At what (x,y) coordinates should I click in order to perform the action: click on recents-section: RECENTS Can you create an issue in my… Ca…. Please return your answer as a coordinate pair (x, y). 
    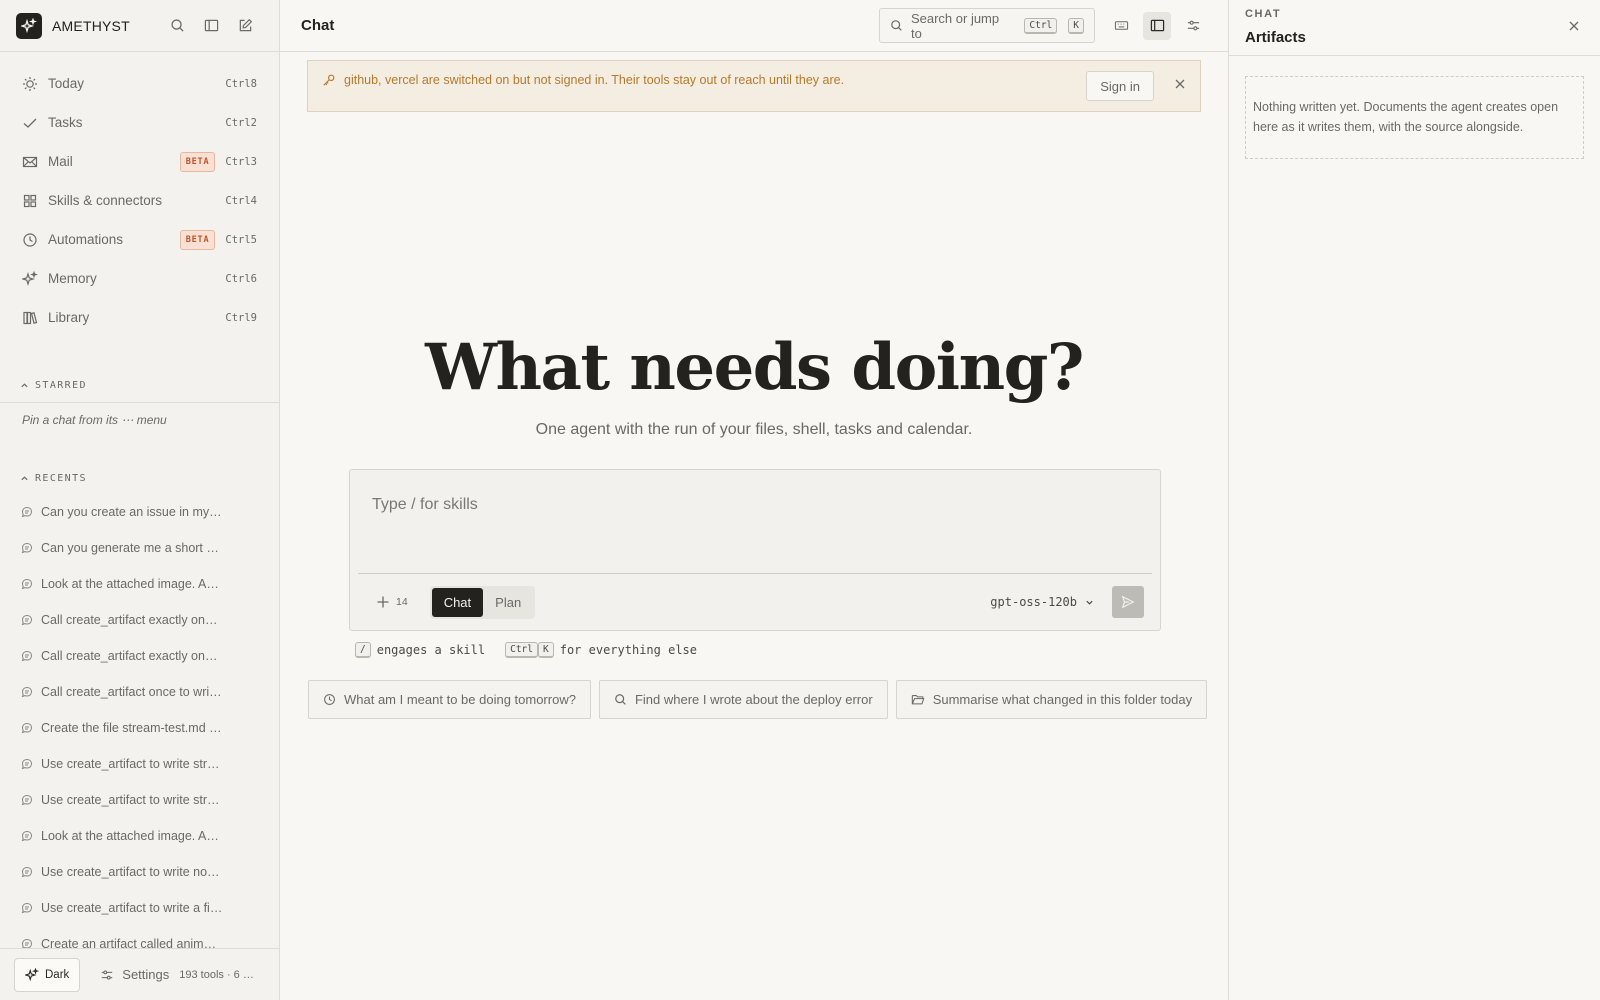
    Looking at the image, I should click on (139, 717).